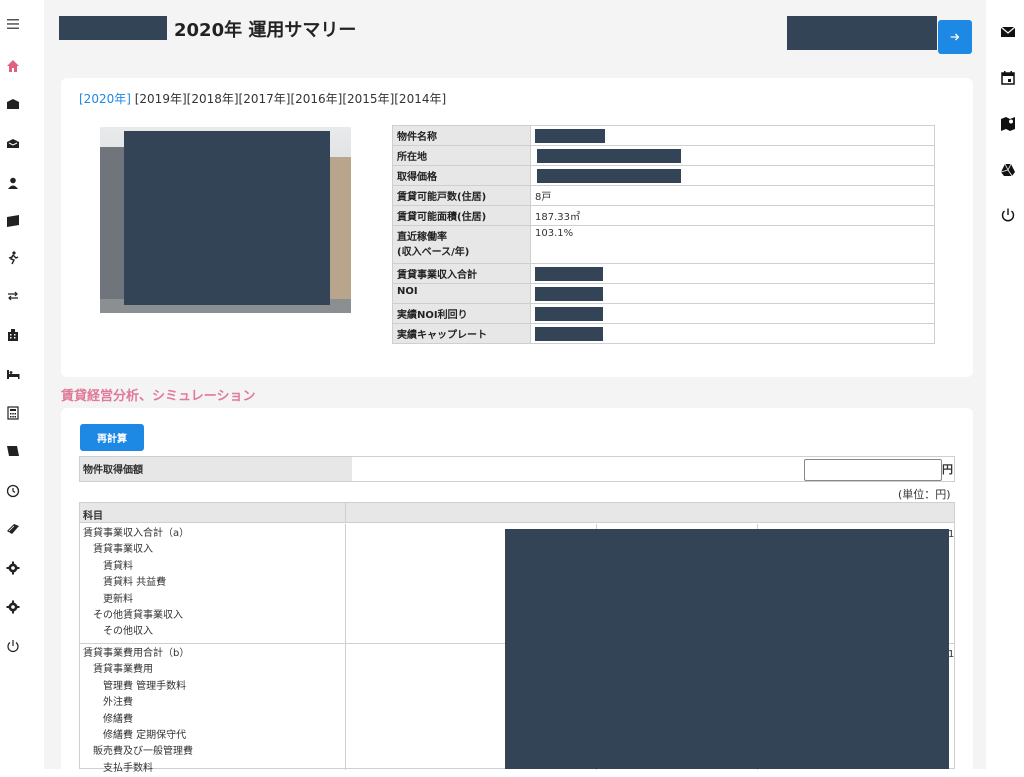 This screenshot has width=1024, height=777. What do you see at coordinates (461, 333) in the screenshot?
I see `info-label: 実績キャップレート` at bounding box center [461, 333].